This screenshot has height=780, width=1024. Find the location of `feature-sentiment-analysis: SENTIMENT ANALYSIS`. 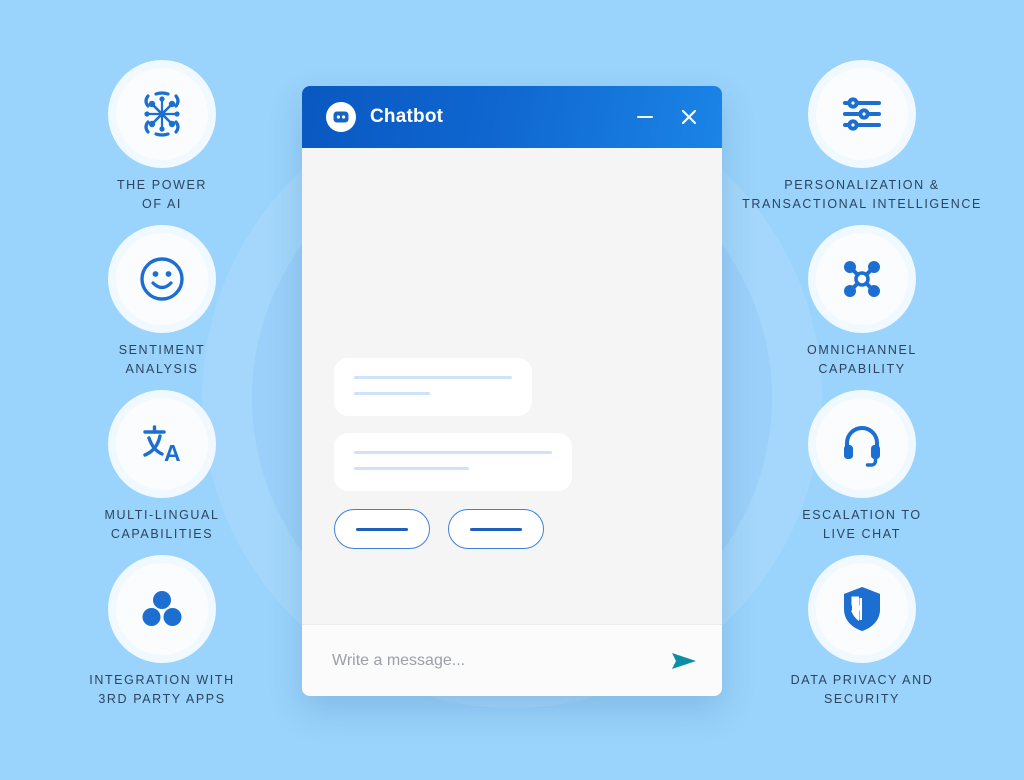

feature-sentiment-analysis: SENTIMENT ANALYSIS is located at coordinates (162, 306).